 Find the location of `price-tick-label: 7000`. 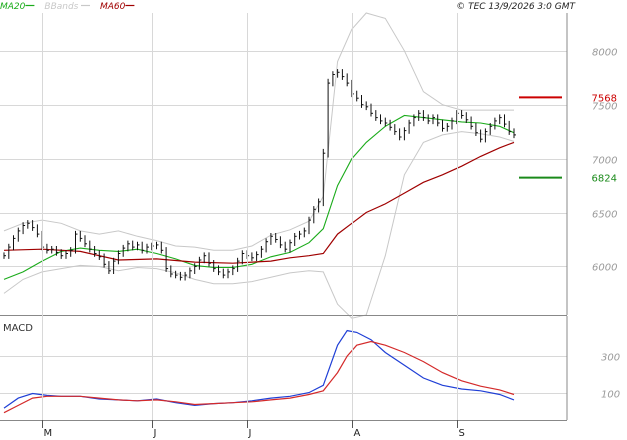

price-tick-label: 7000 is located at coordinates (604, 161).